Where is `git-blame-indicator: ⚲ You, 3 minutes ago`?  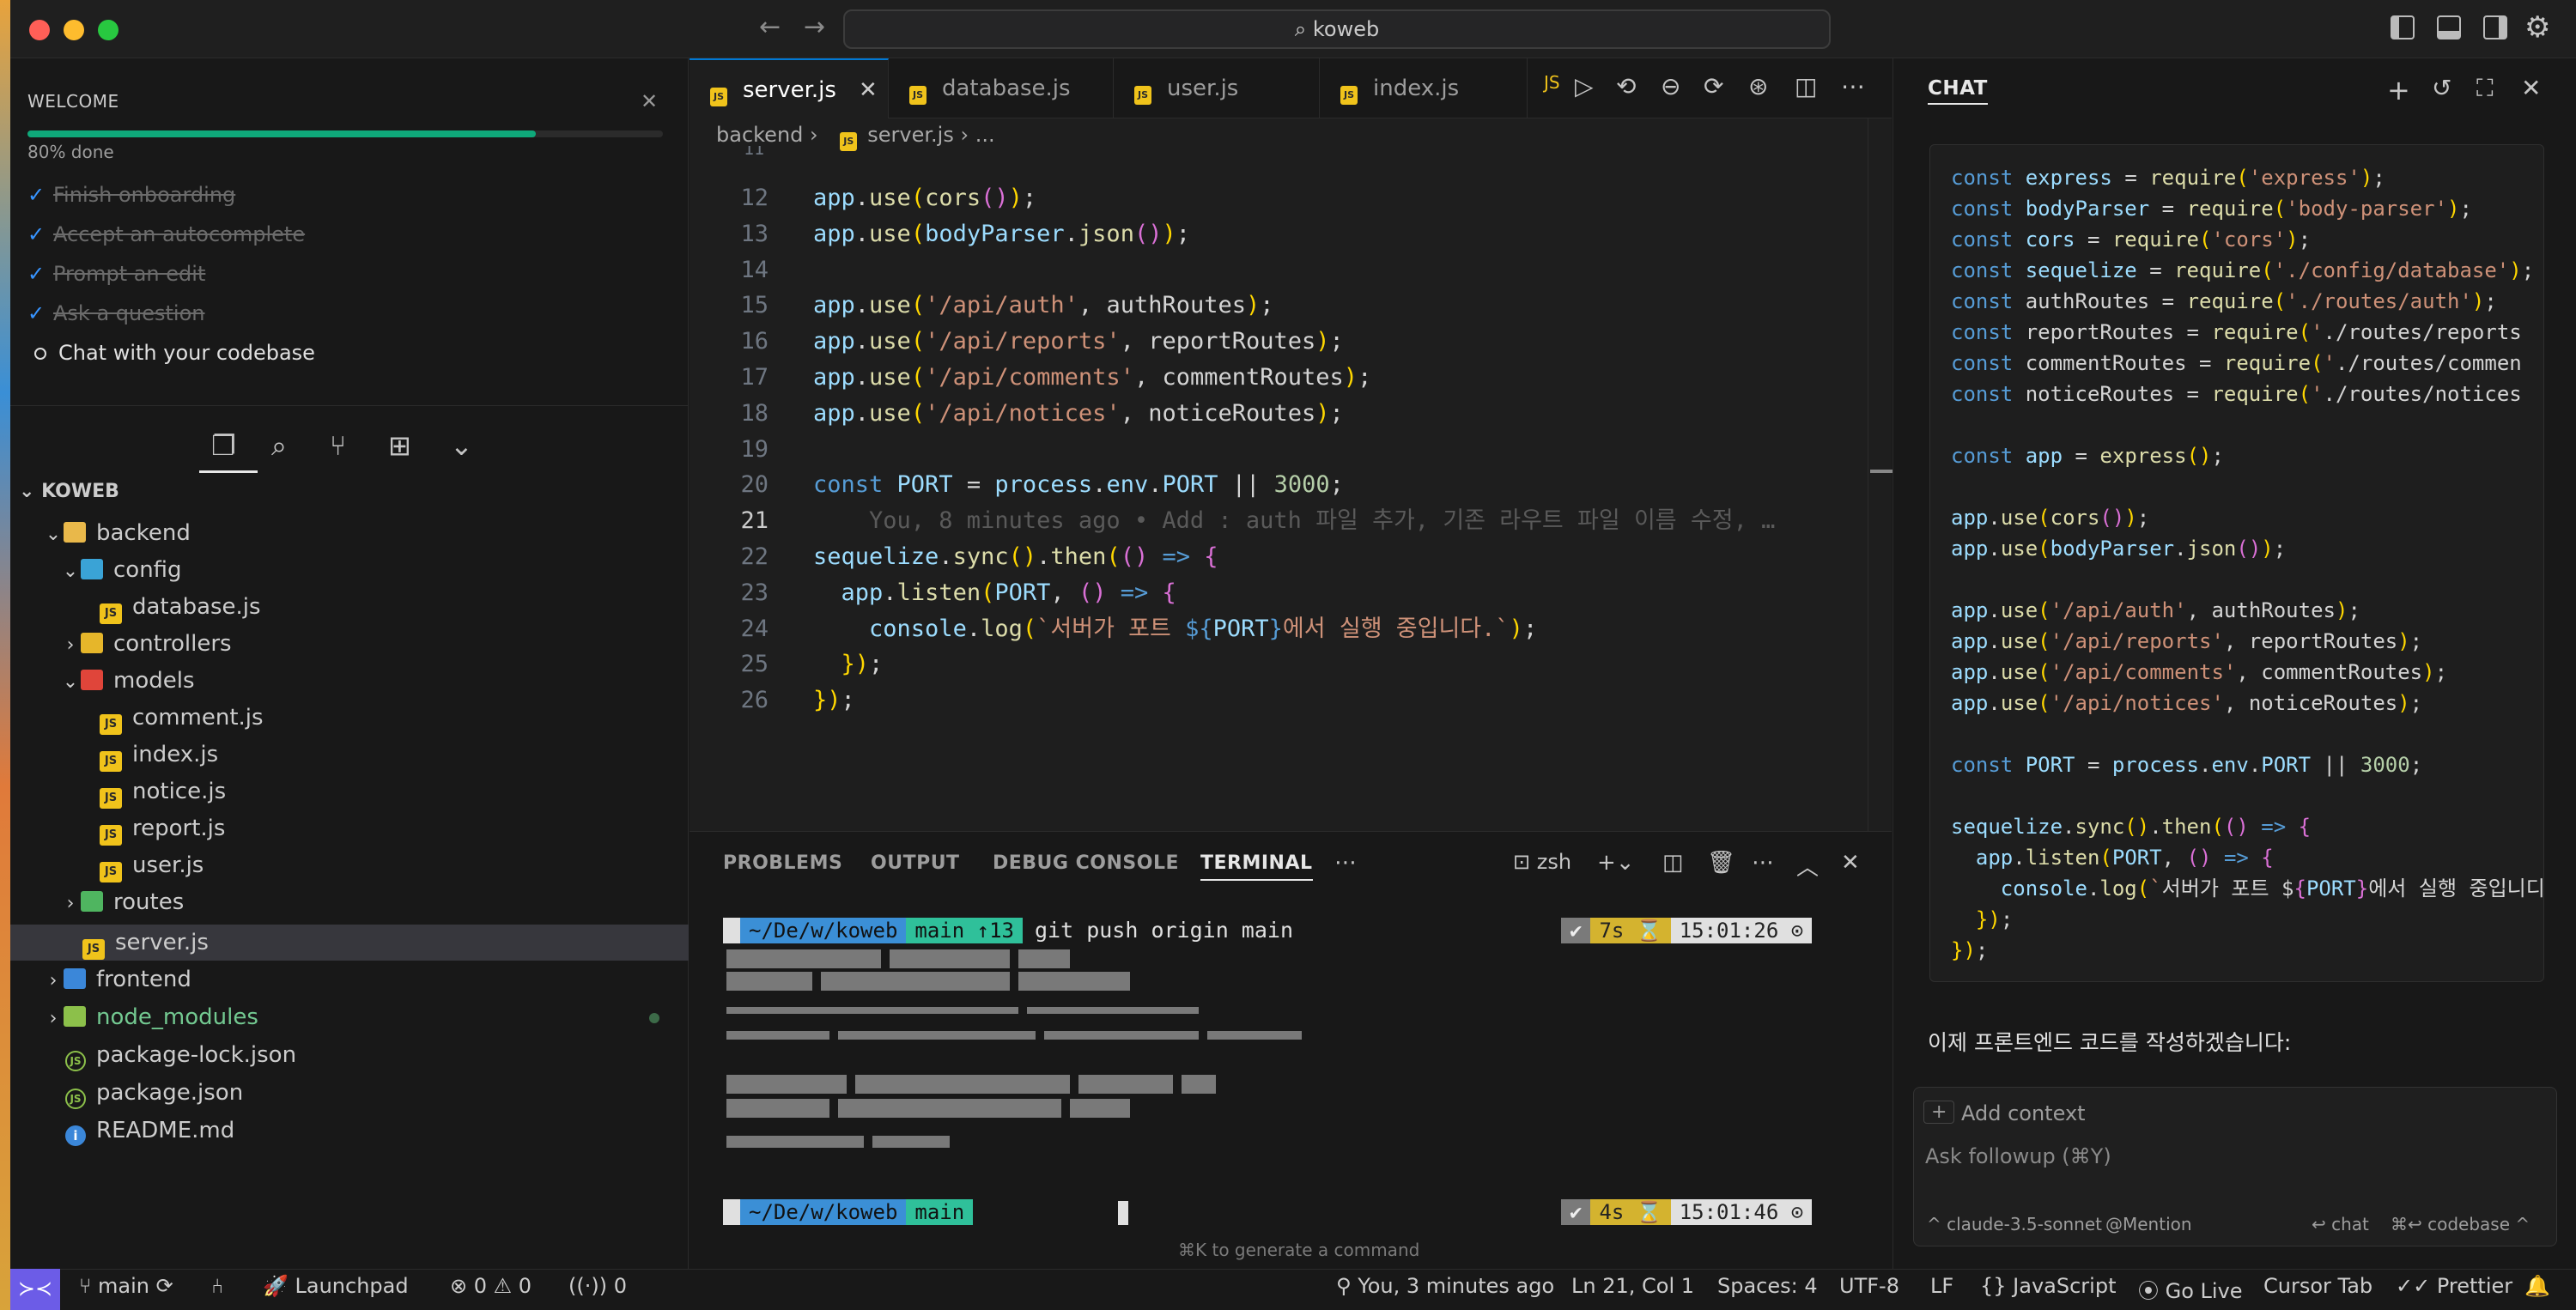
git-blame-indicator: ⚲ You, 3 minutes ago is located at coordinates (1445, 1286).